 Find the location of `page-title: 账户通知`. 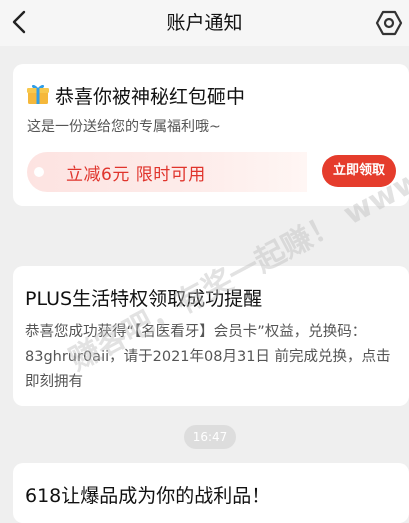

page-title: 账户通知 is located at coordinates (204, 23).